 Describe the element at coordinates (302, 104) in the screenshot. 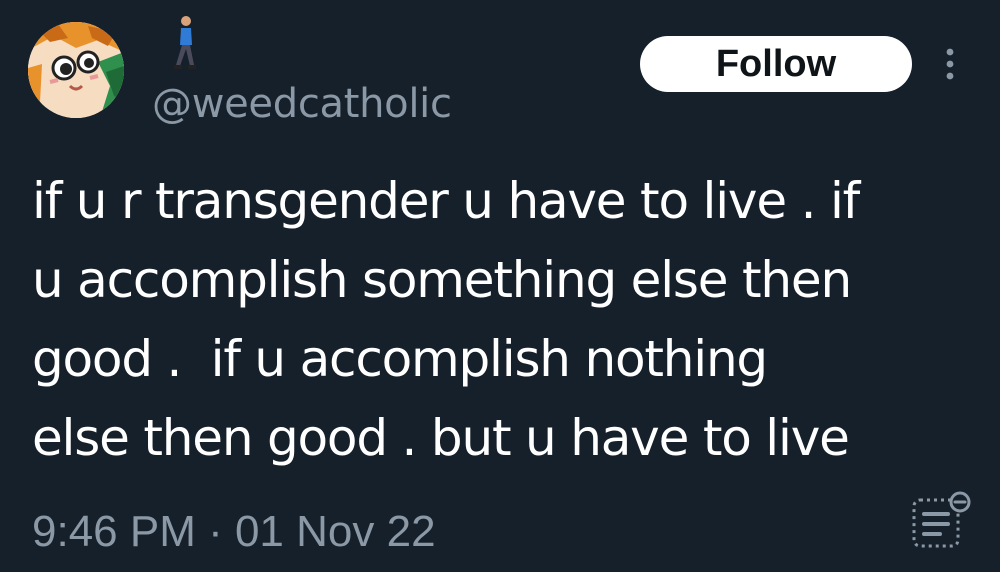

I see `author-handle: @weedcatholic` at that location.